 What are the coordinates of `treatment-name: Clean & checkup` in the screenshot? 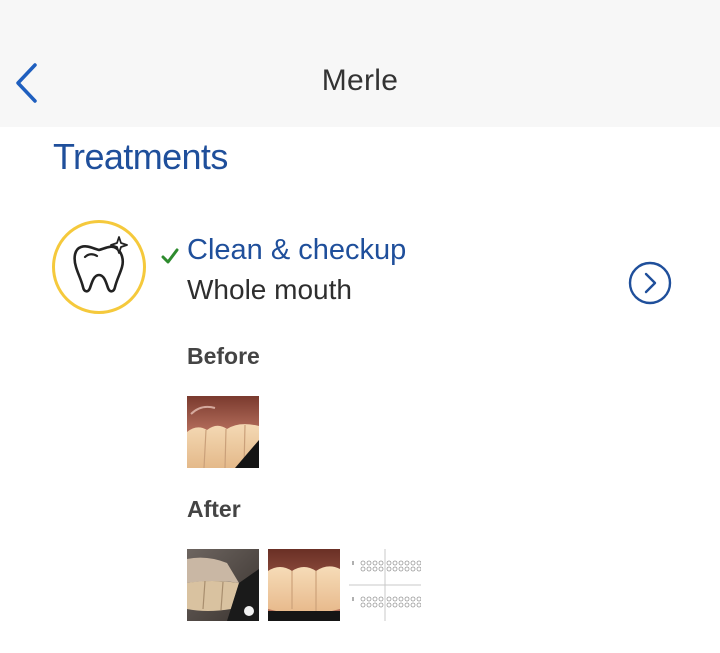 It's located at (297, 250).